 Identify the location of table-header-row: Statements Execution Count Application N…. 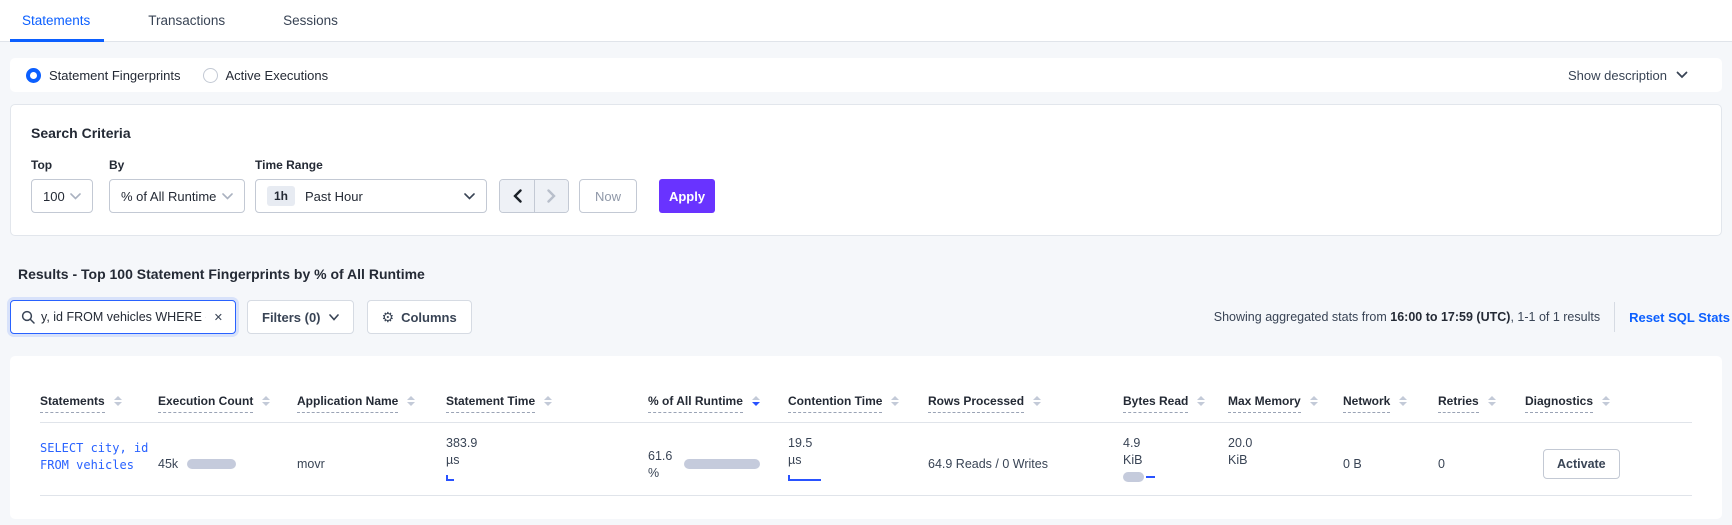
(866, 403).